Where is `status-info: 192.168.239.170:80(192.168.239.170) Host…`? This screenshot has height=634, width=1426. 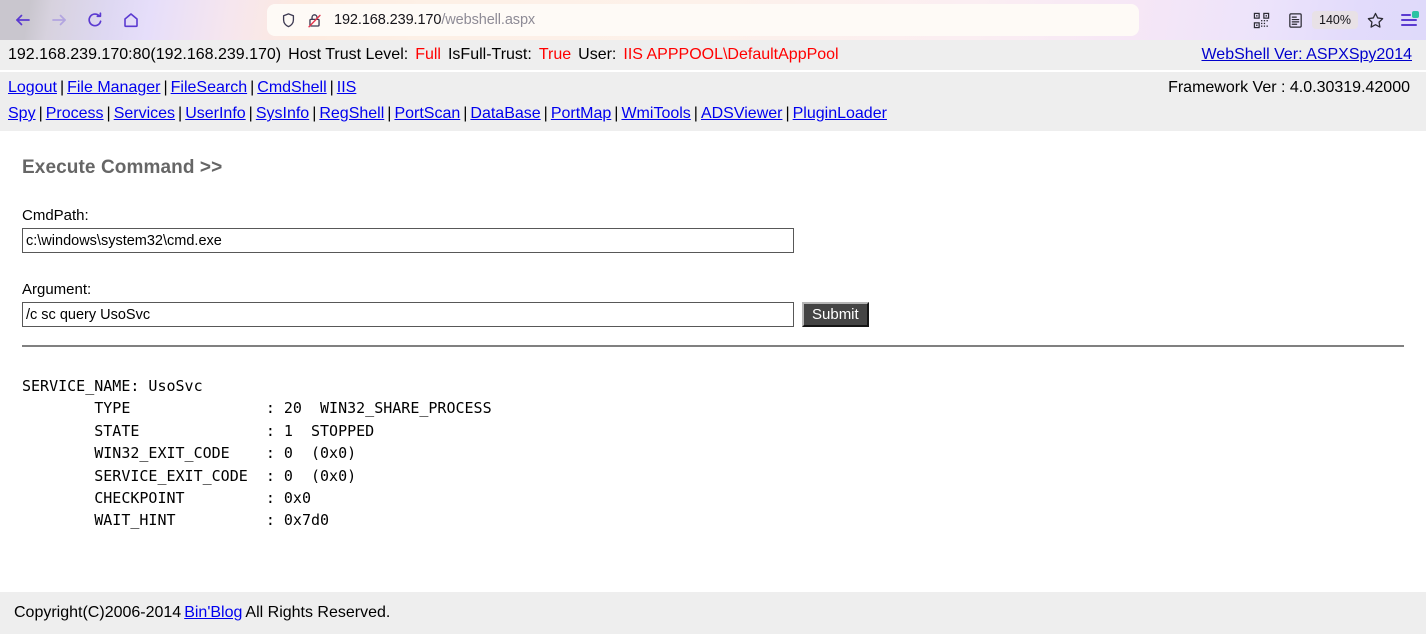 status-info: 192.168.239.170:80(192.168.239.170) Host… is located at coordinates (423, 55).